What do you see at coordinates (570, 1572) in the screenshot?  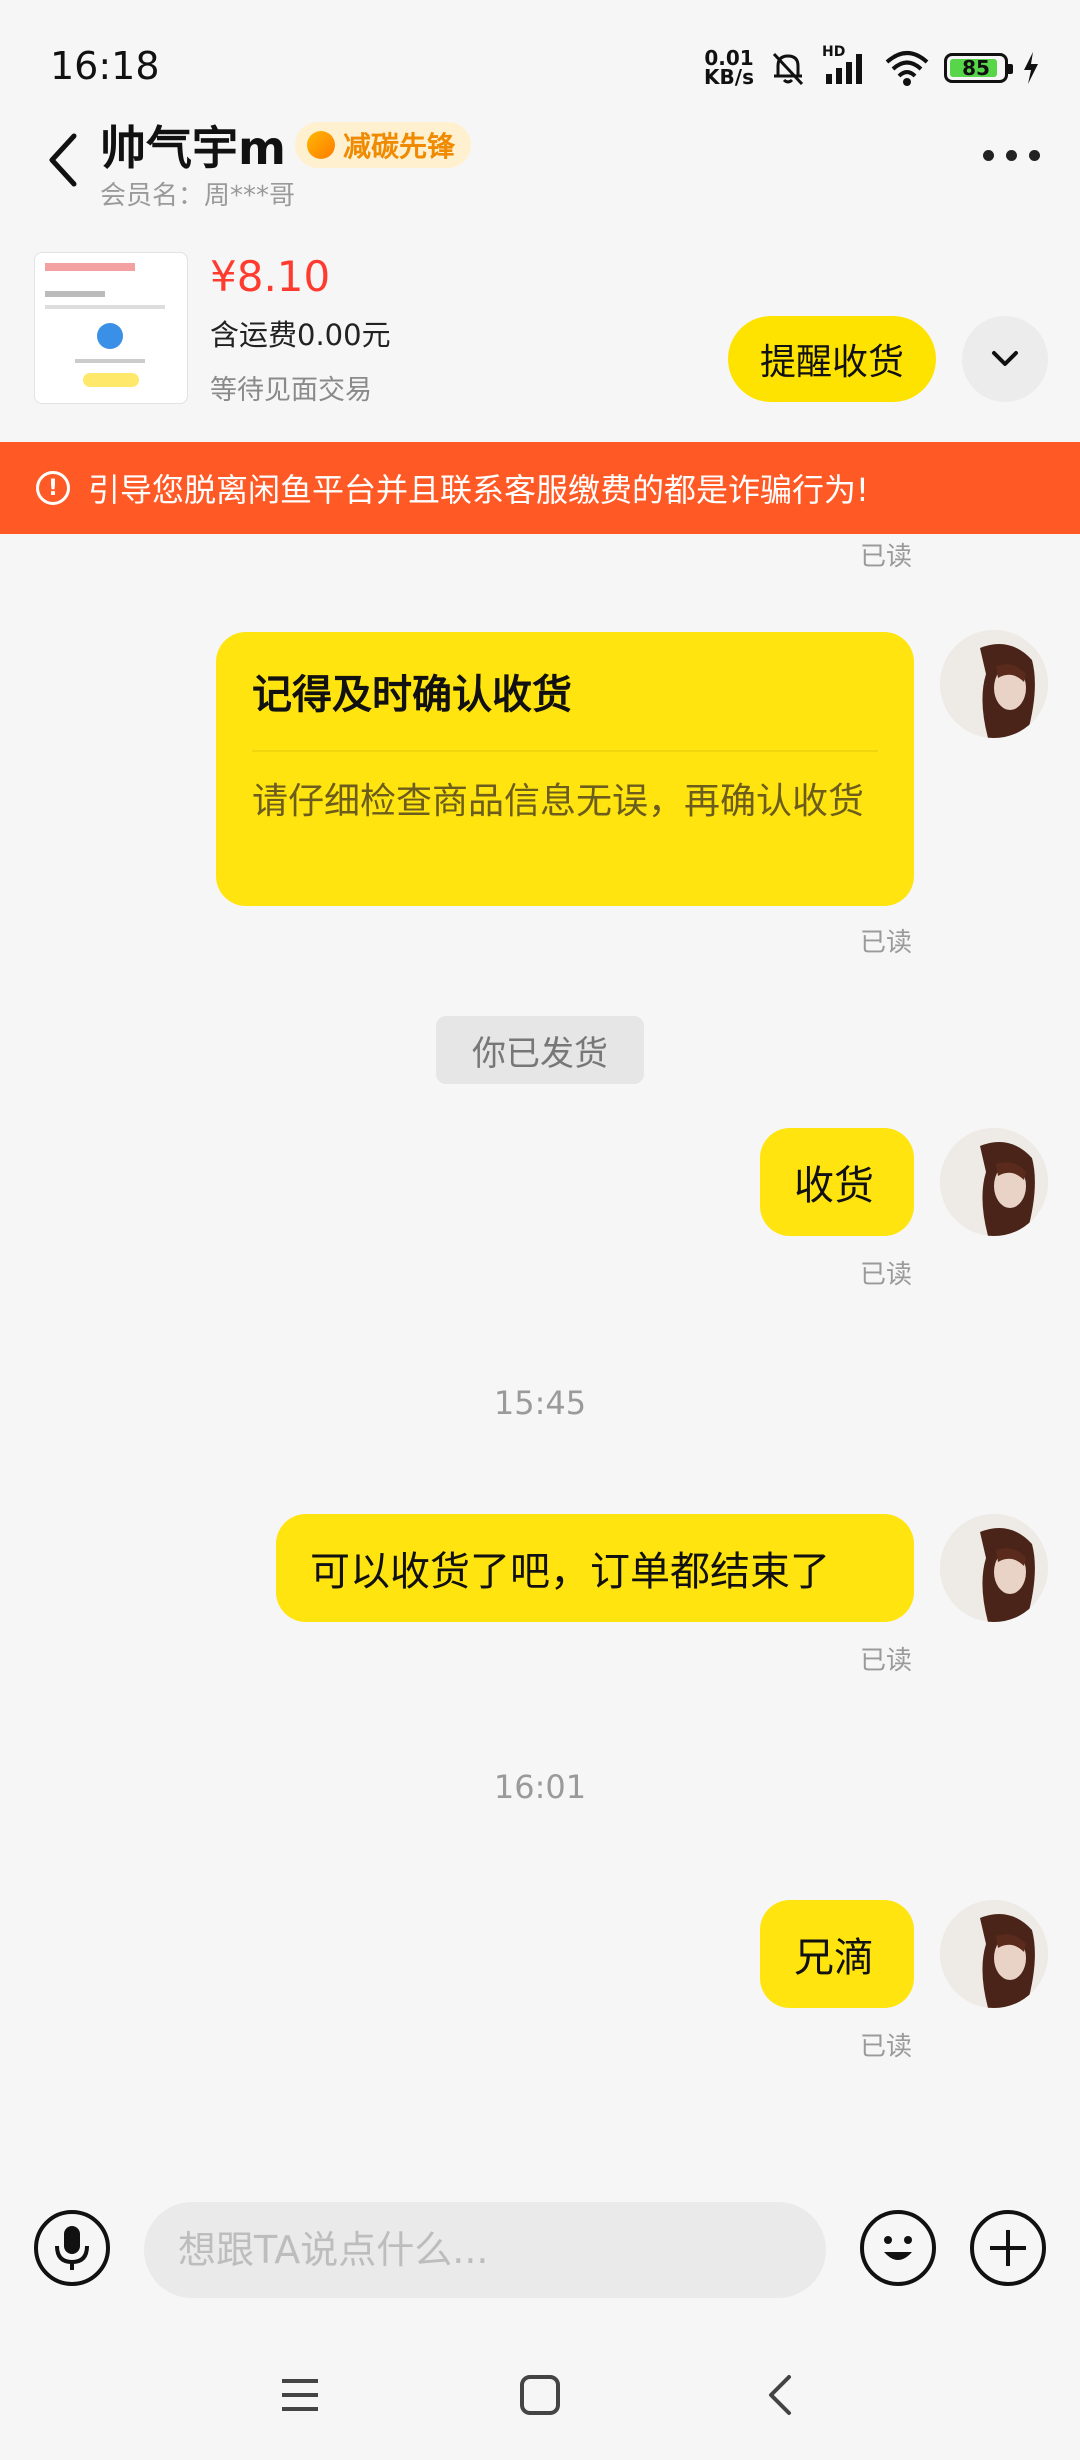 I see `message-text: 可以收货了吧，订单都结束了` at bounding box center [570, 1572].